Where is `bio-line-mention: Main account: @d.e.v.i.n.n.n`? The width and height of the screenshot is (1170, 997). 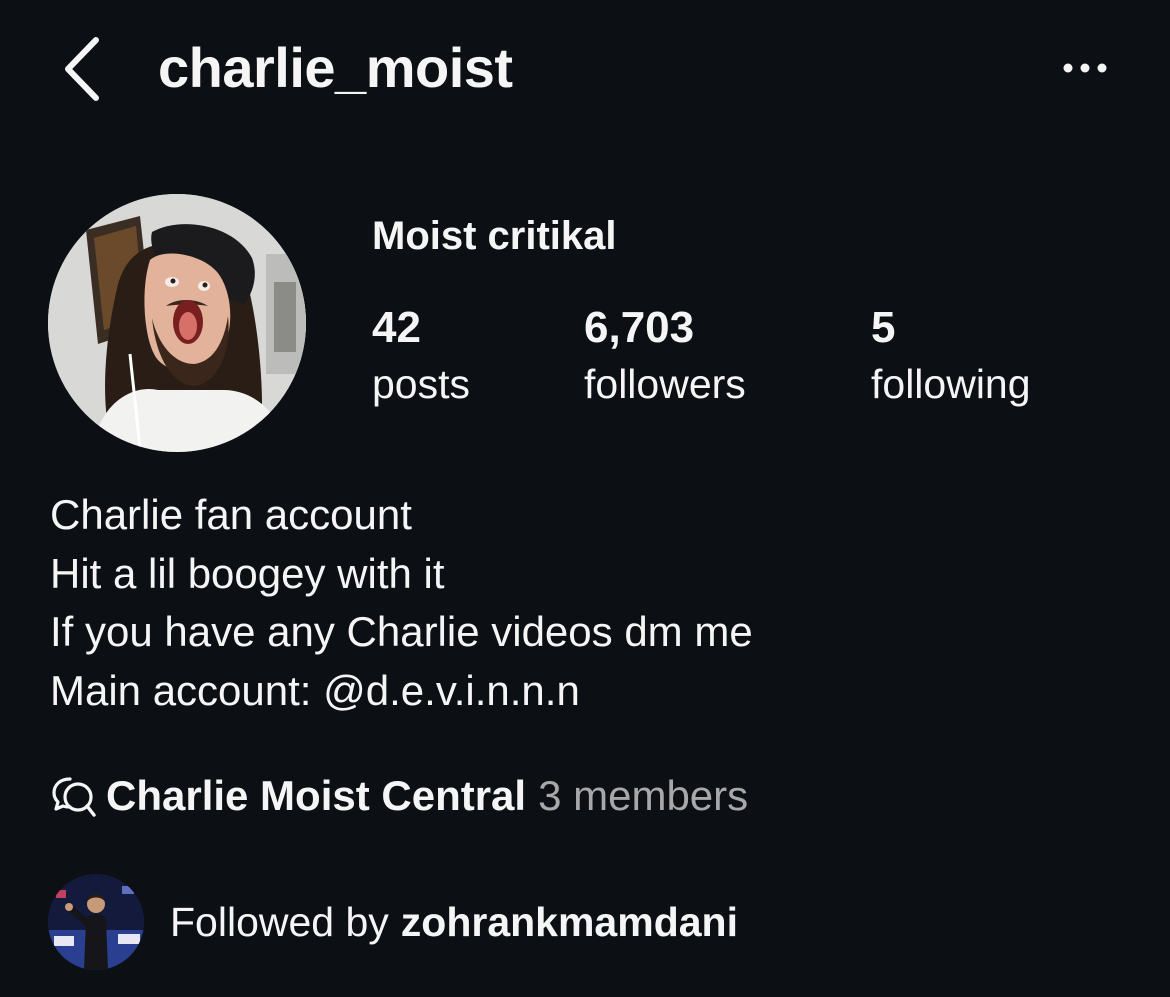
bio-line-mention: Main account: @d.e.v.i.n.n.n is located at coordinates (401, 691).